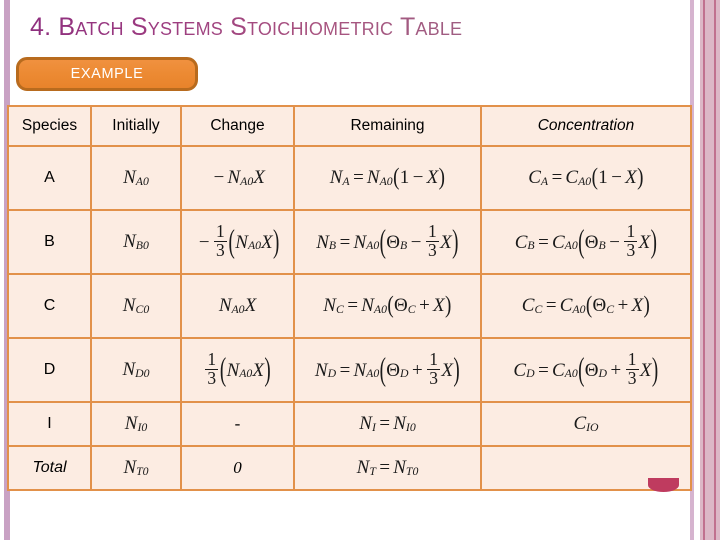 The height and width of the screenshot is (540, 720). I want to click on cell-remaining: N I = N I0, so click(387, 424).